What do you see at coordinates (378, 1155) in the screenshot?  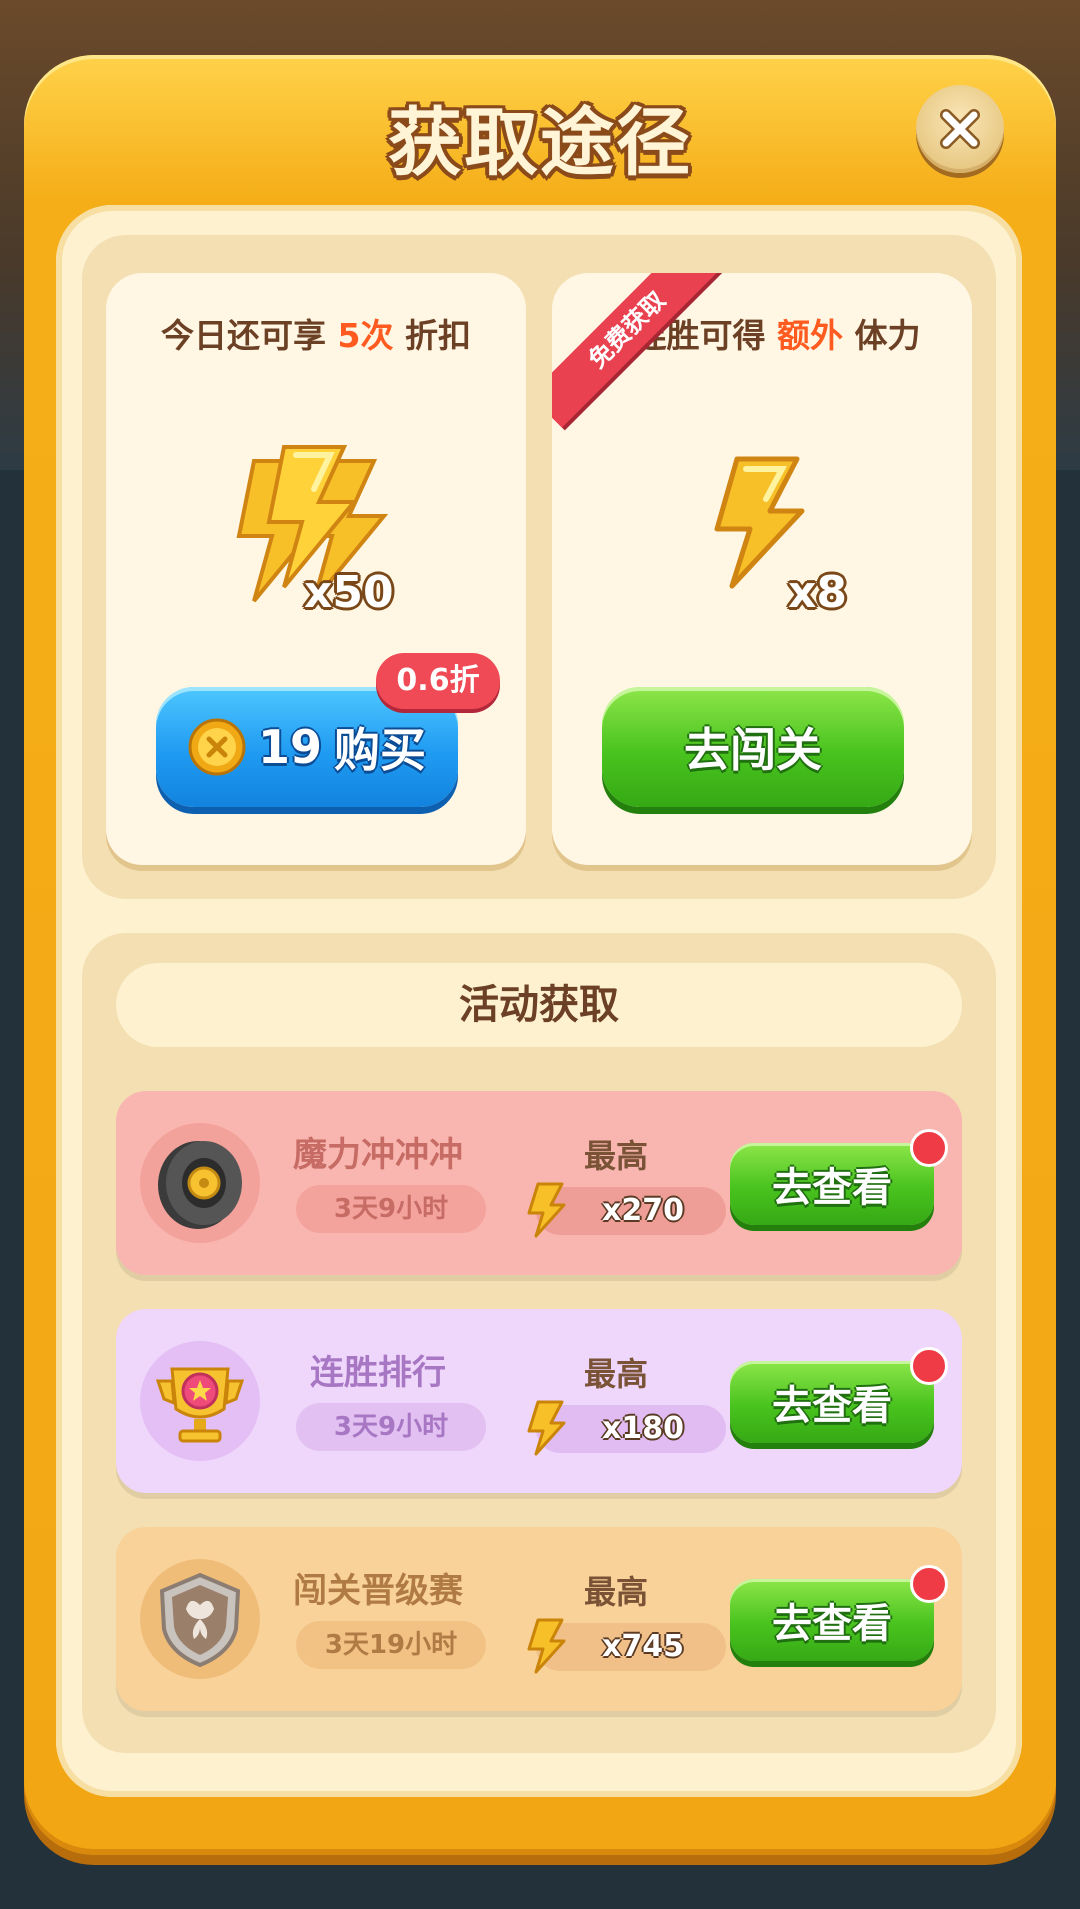 I see `activity-name: 魔力冲冲冲` at bounding box center [378, 1155].